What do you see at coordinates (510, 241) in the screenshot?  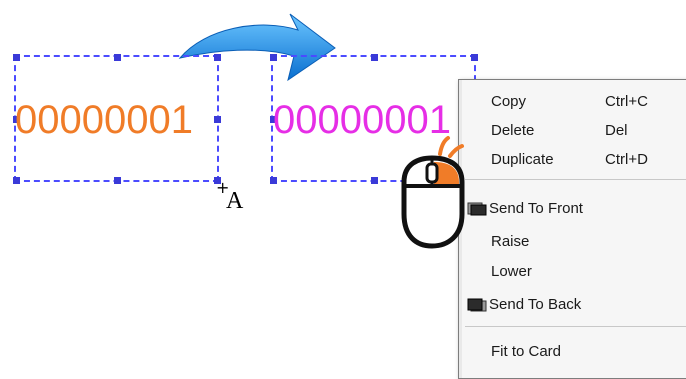 I see `menu-item-label: Raise` at bounding box center [510, 241].